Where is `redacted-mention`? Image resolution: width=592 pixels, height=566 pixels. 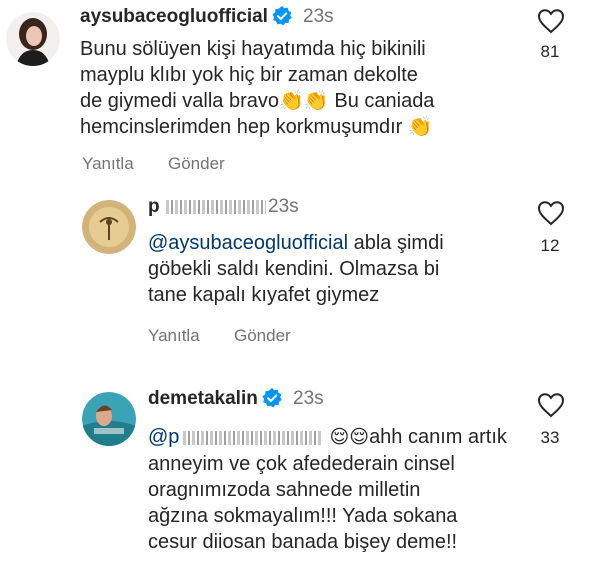
redacted-mention is located at coordinates (253, 437).